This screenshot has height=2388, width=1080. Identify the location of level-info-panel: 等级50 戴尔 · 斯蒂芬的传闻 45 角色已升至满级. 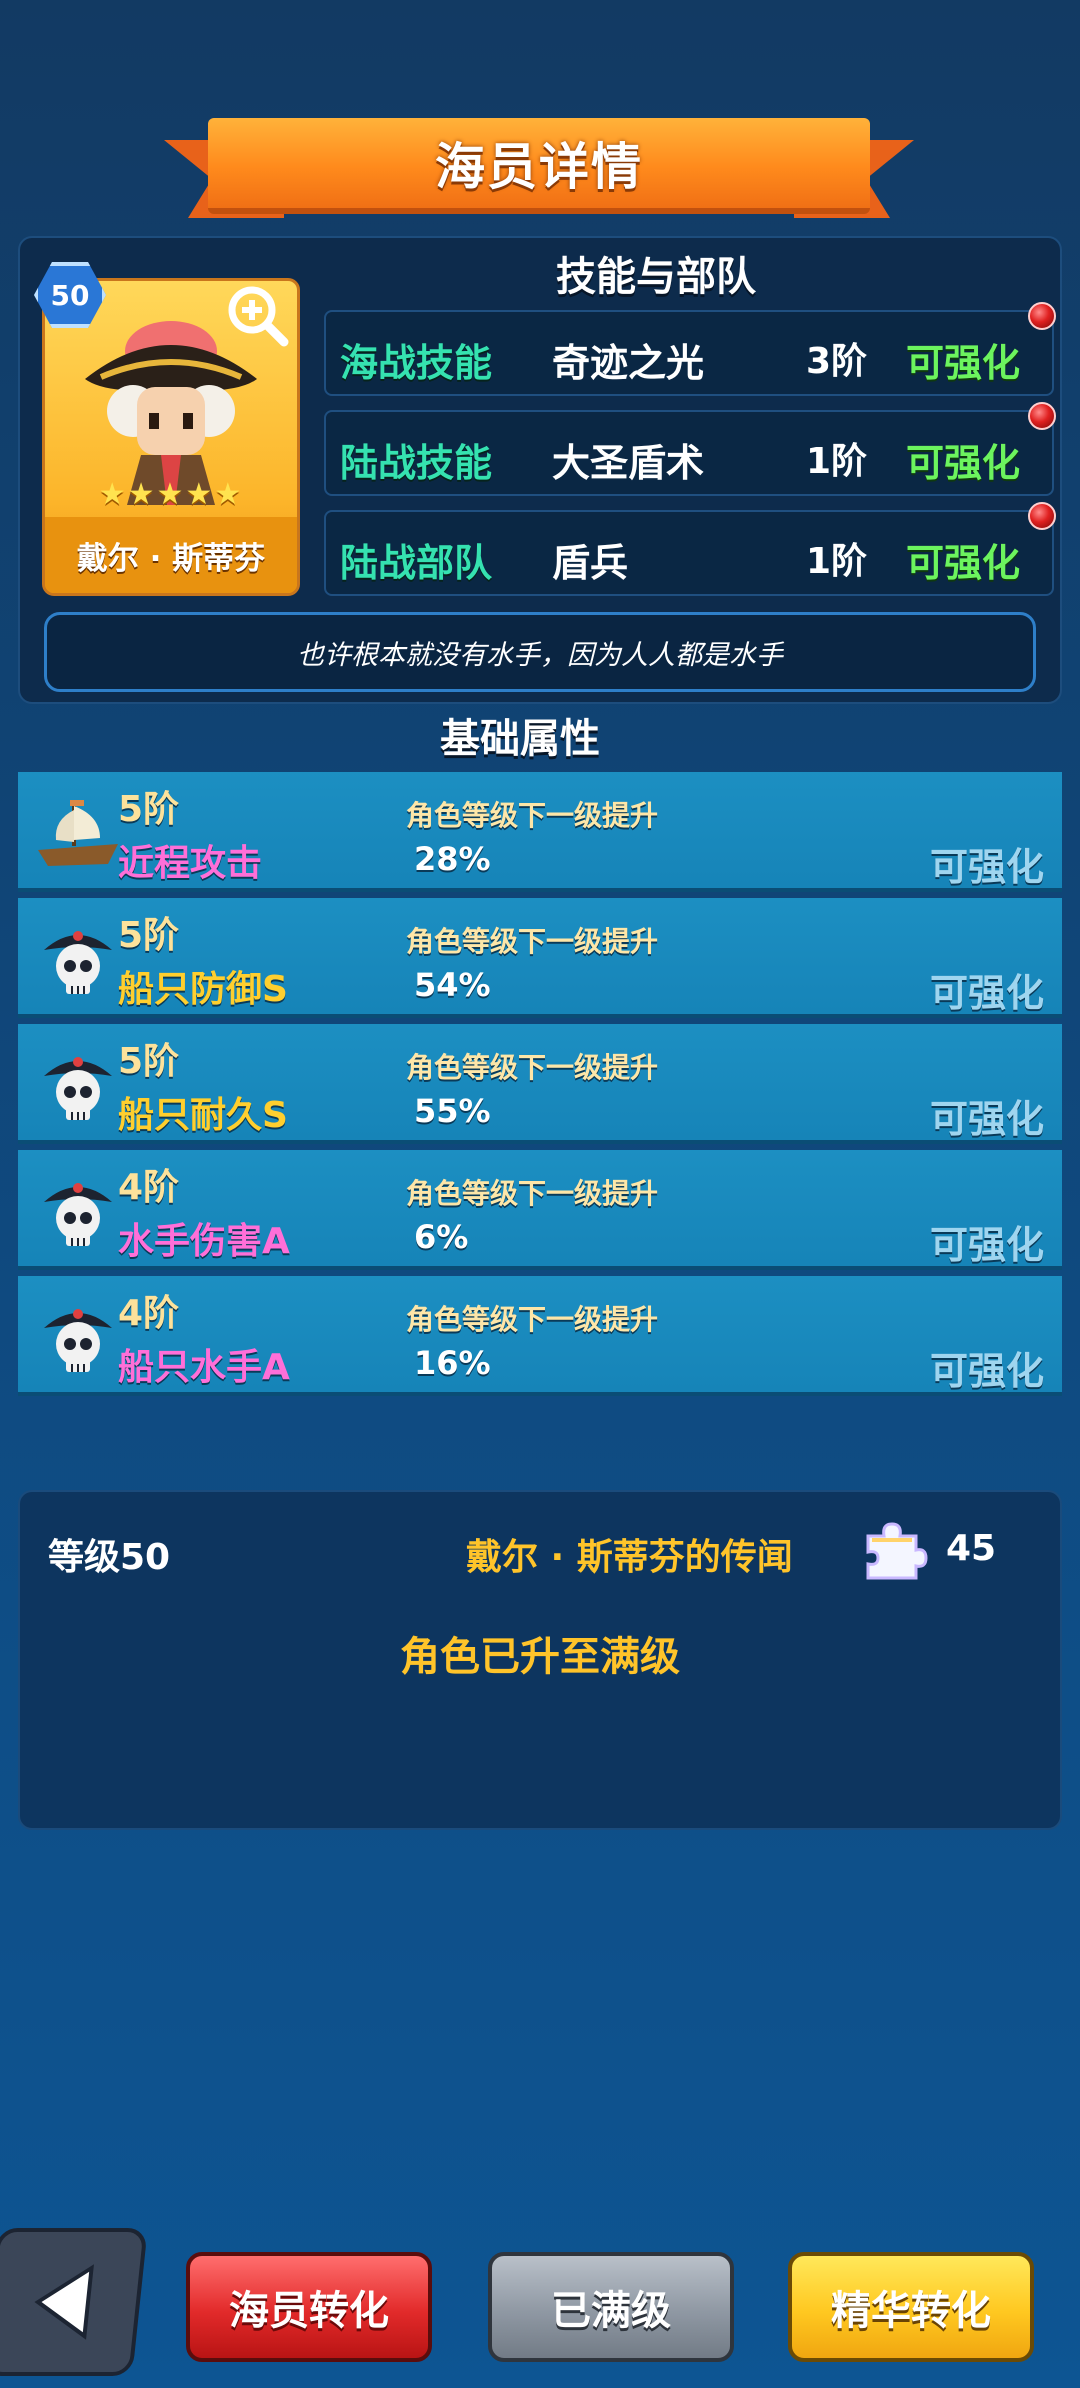
(540, 1660).